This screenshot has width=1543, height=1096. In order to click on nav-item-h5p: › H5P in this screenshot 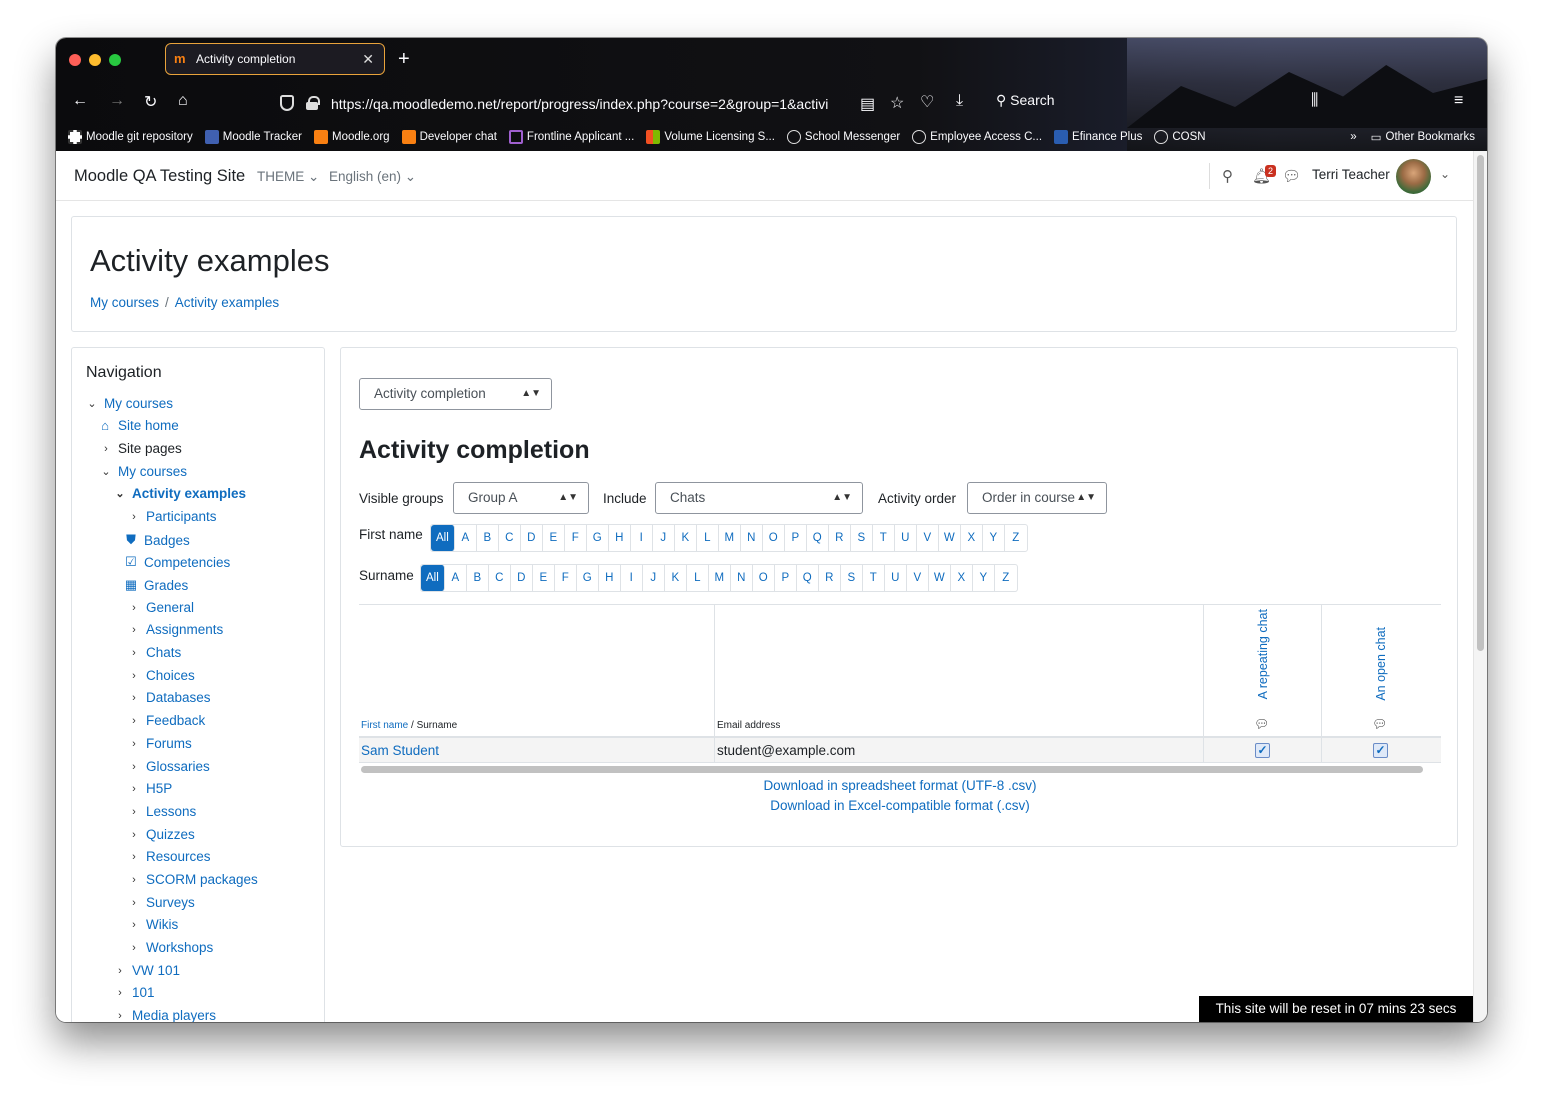, I will do `click(150, 788)`.